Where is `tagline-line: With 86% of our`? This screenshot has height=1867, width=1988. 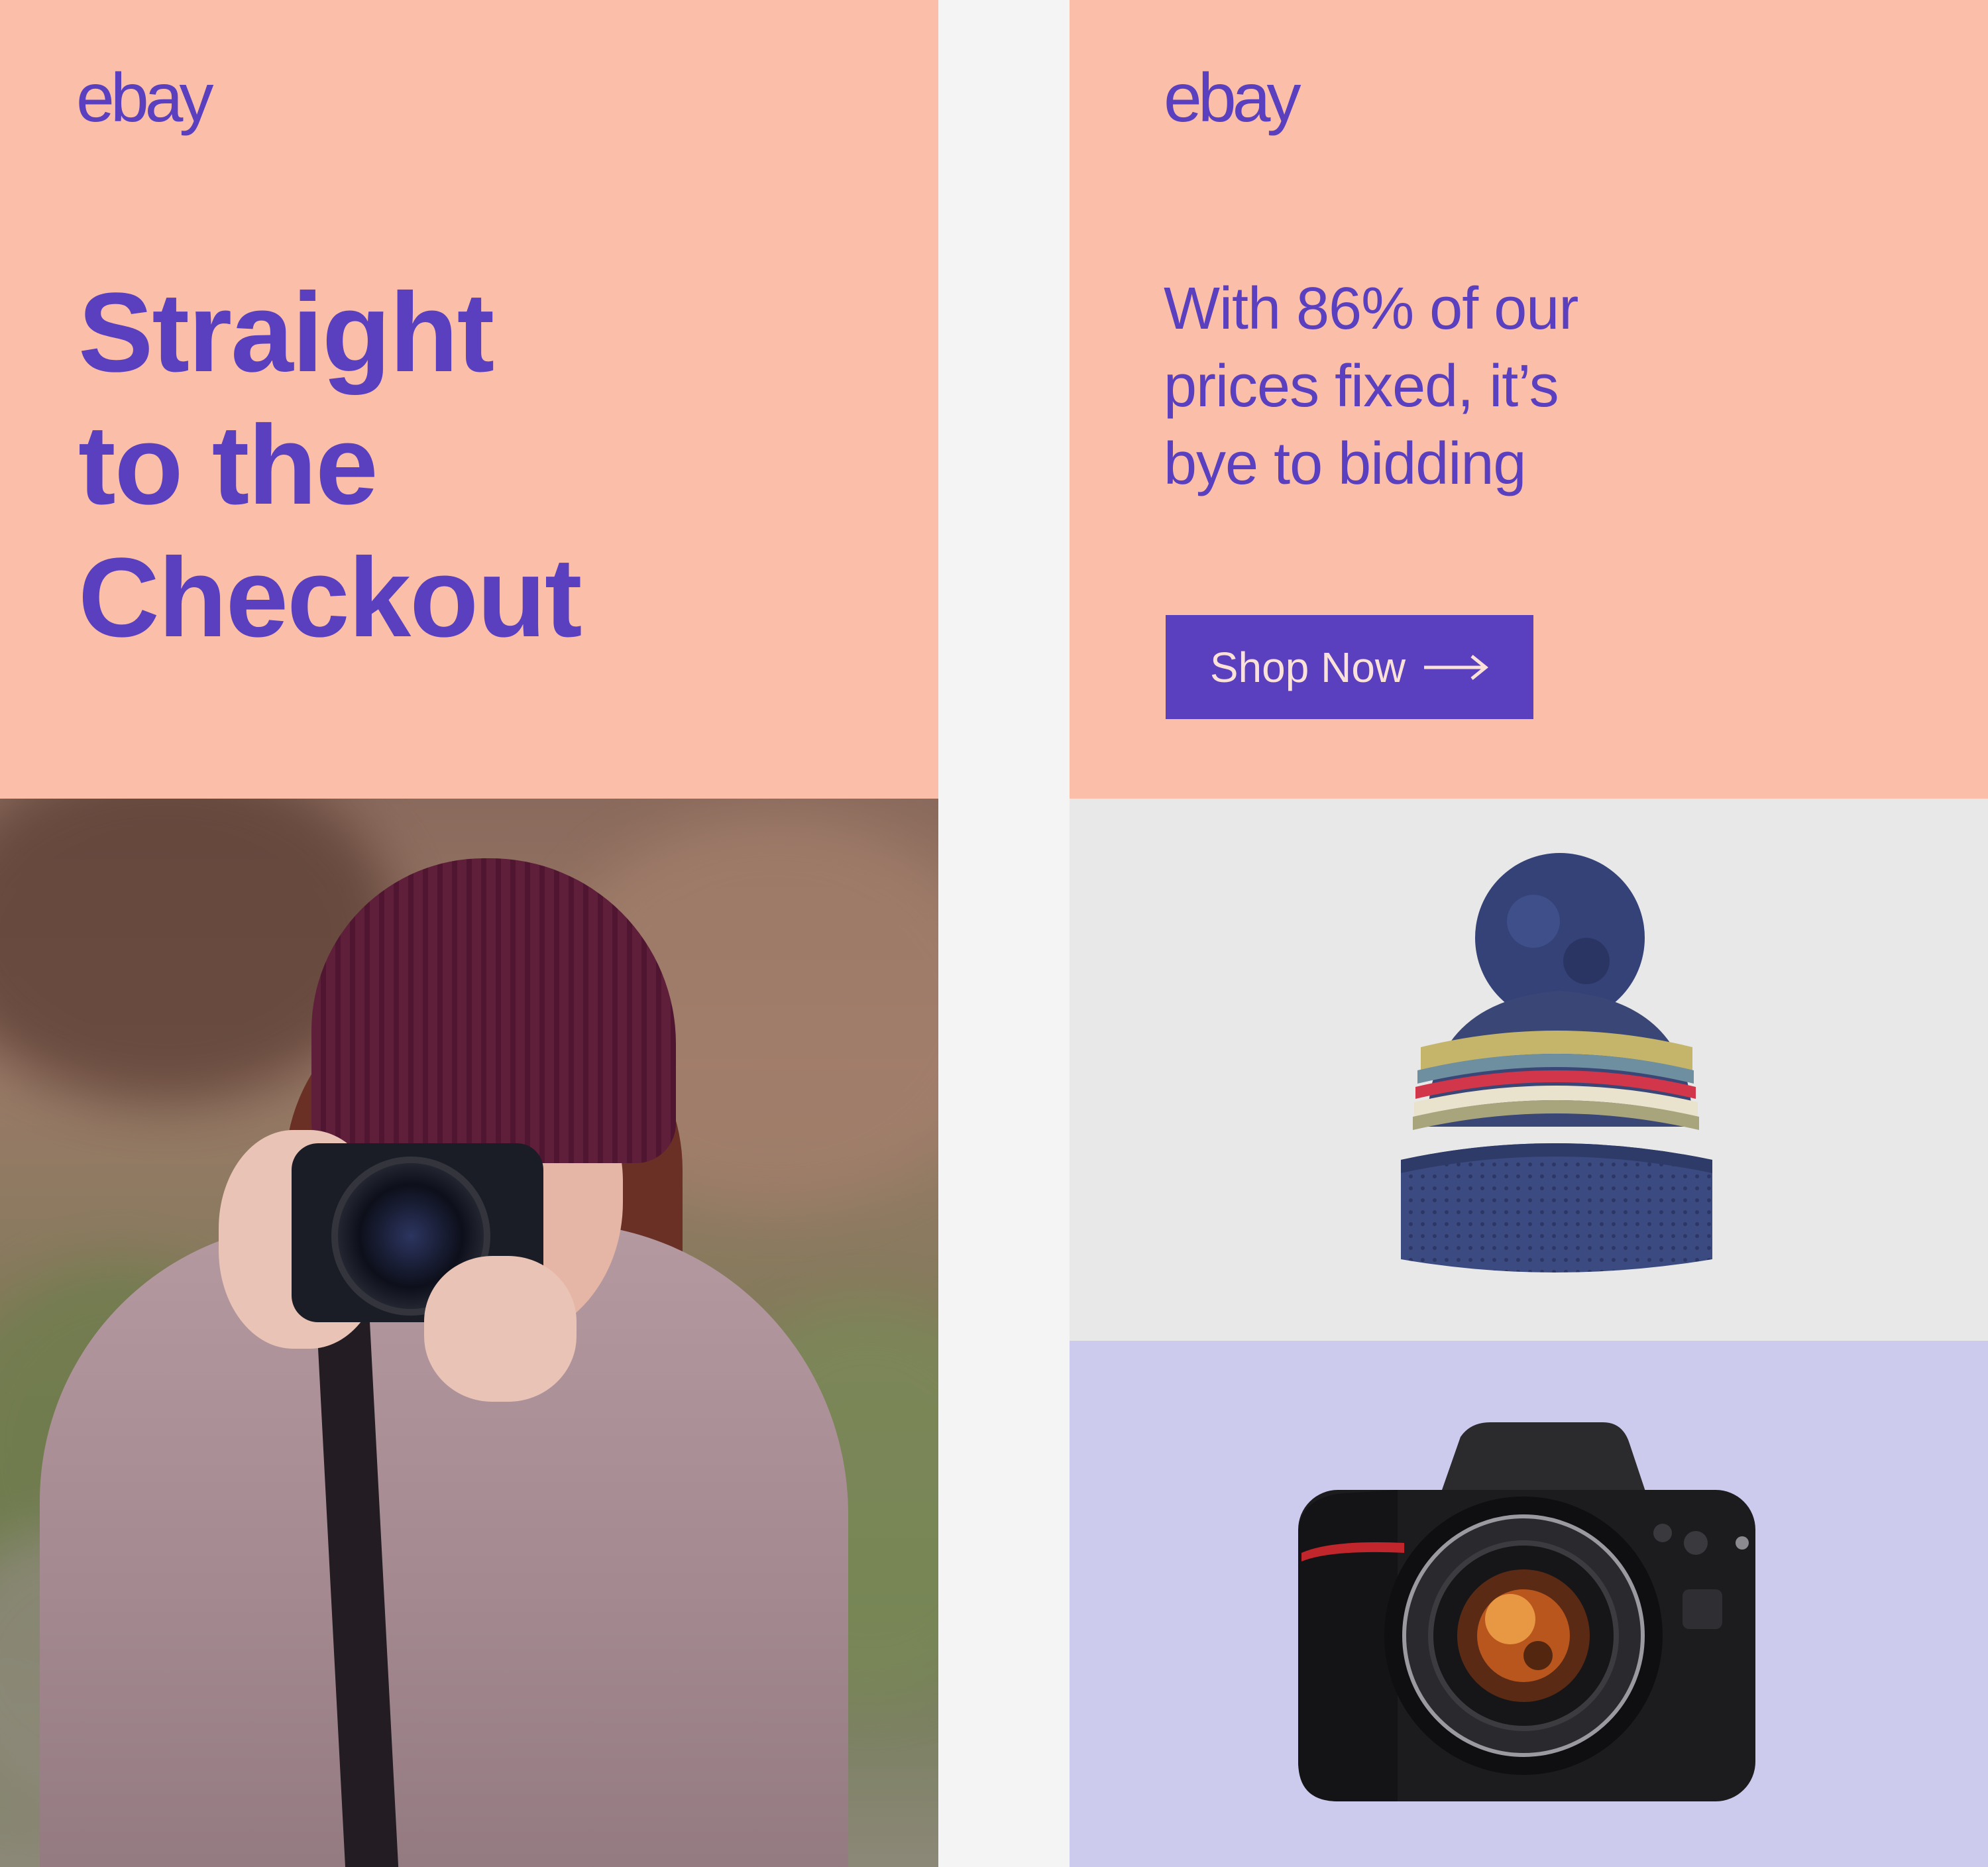
tagline-line: With 86% of our is located at coordinates (1371, 309).